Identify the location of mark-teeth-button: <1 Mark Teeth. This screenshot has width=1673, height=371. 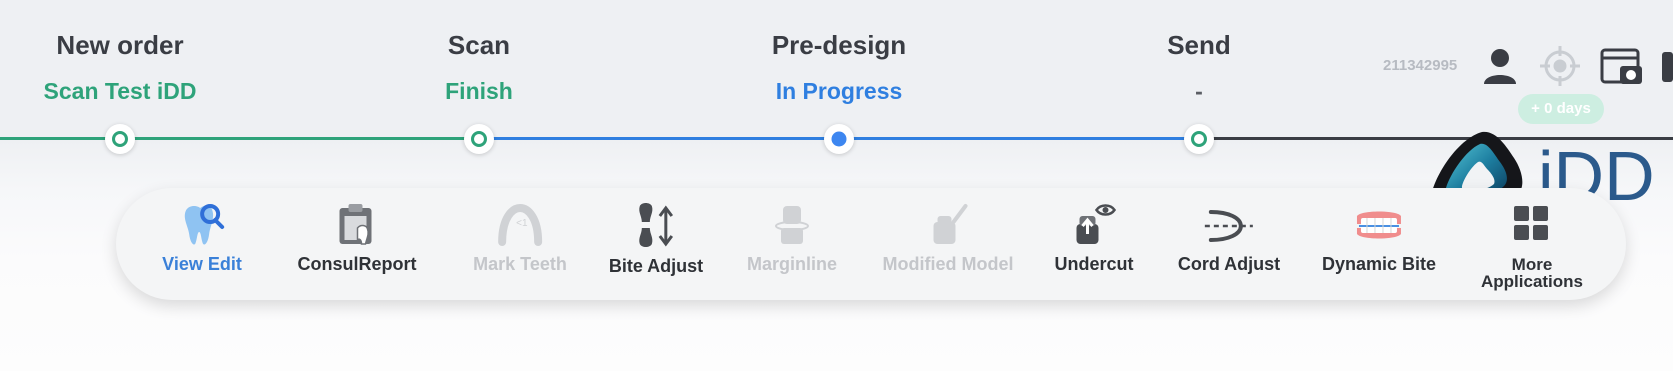
(520, 244).